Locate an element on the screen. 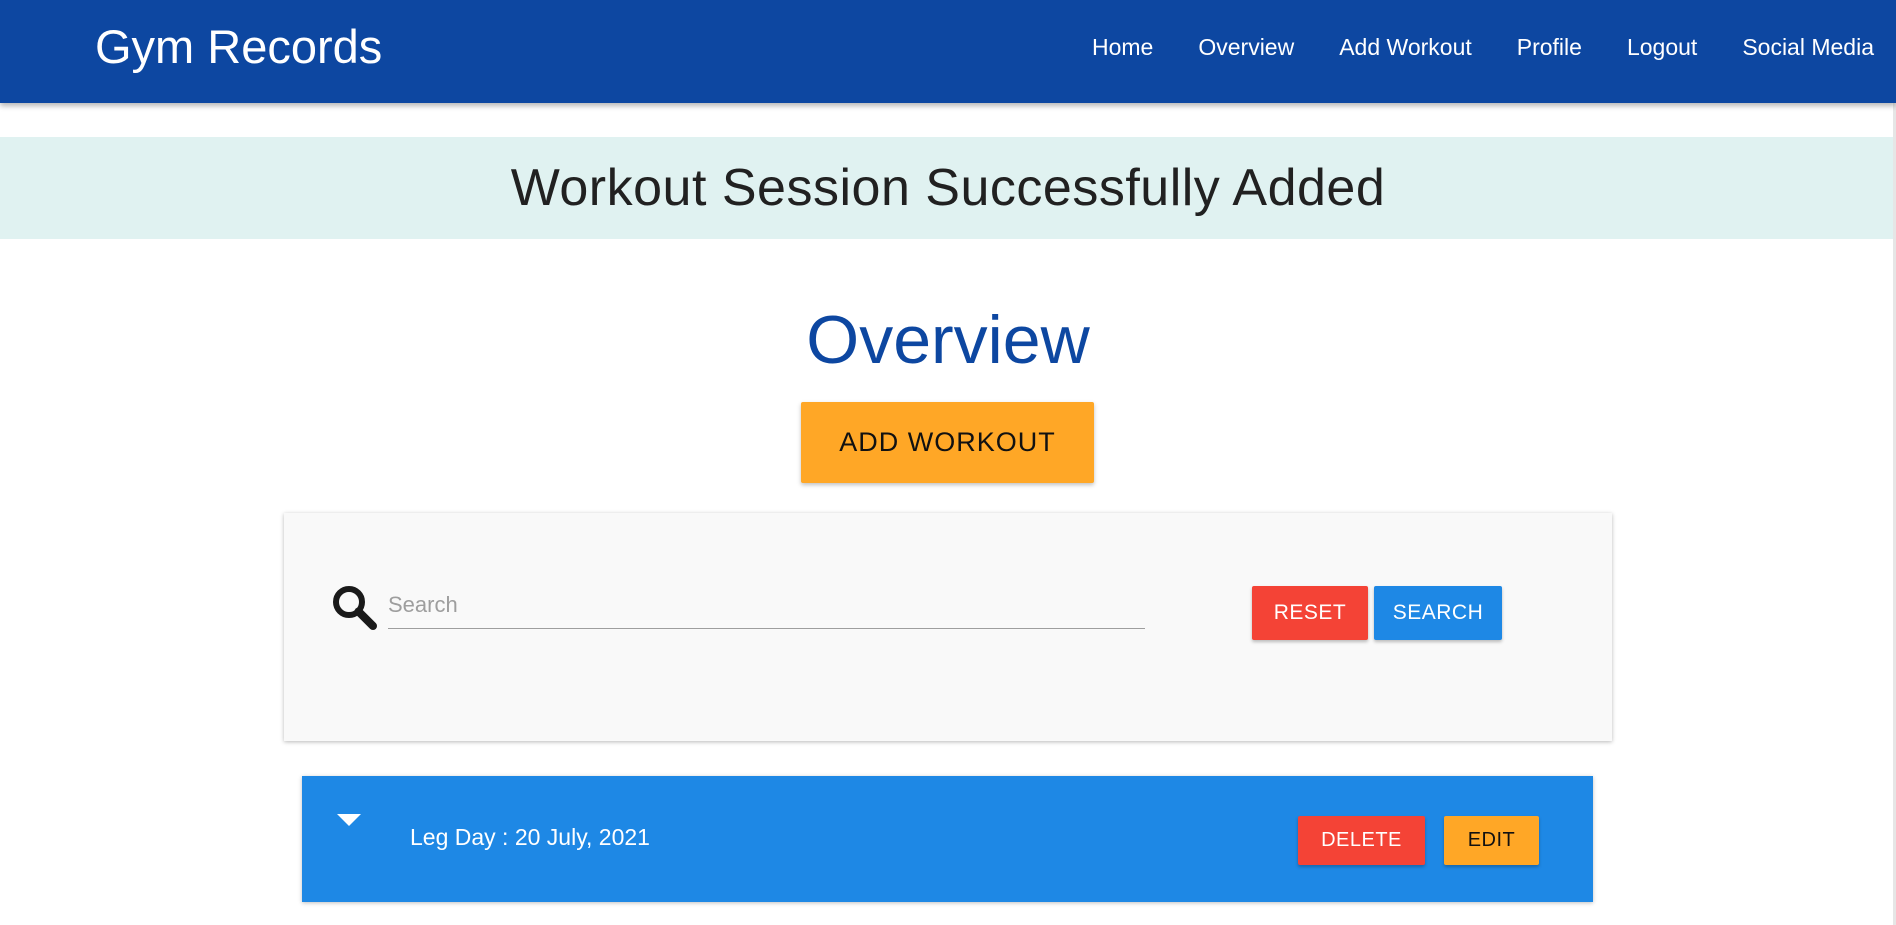  workout-title: Leg Day : 20 July, 2021 is located at coordinates (530, 837).